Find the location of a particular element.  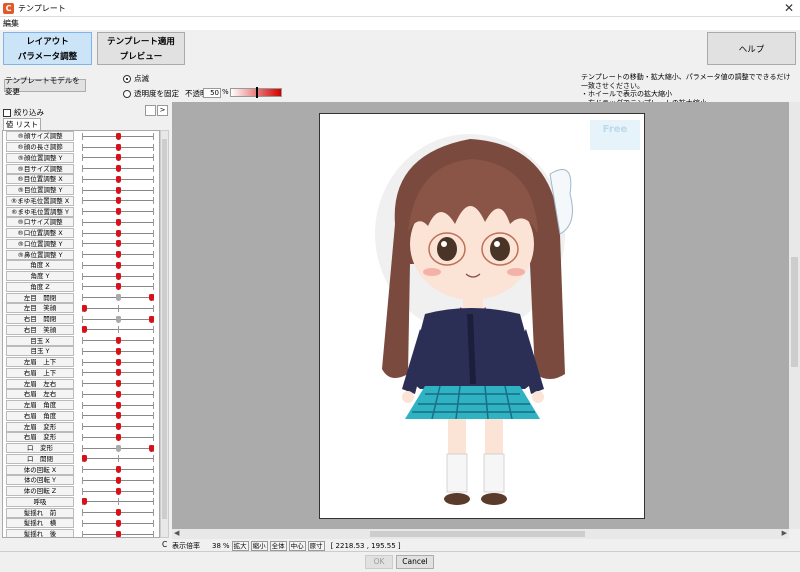

filter-checkbox-row: 絞り込み is located at coordinates (23, 112).